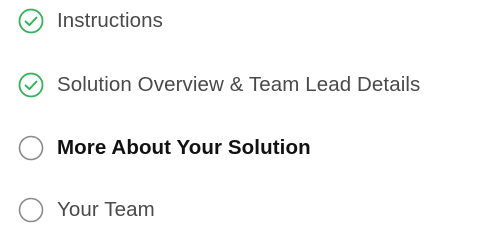 Image resolution: width=492 pixels, height=248 pixels. I want to click on step-solution-overview: Solution Overview & Team Lead Details, so click(219, 85).